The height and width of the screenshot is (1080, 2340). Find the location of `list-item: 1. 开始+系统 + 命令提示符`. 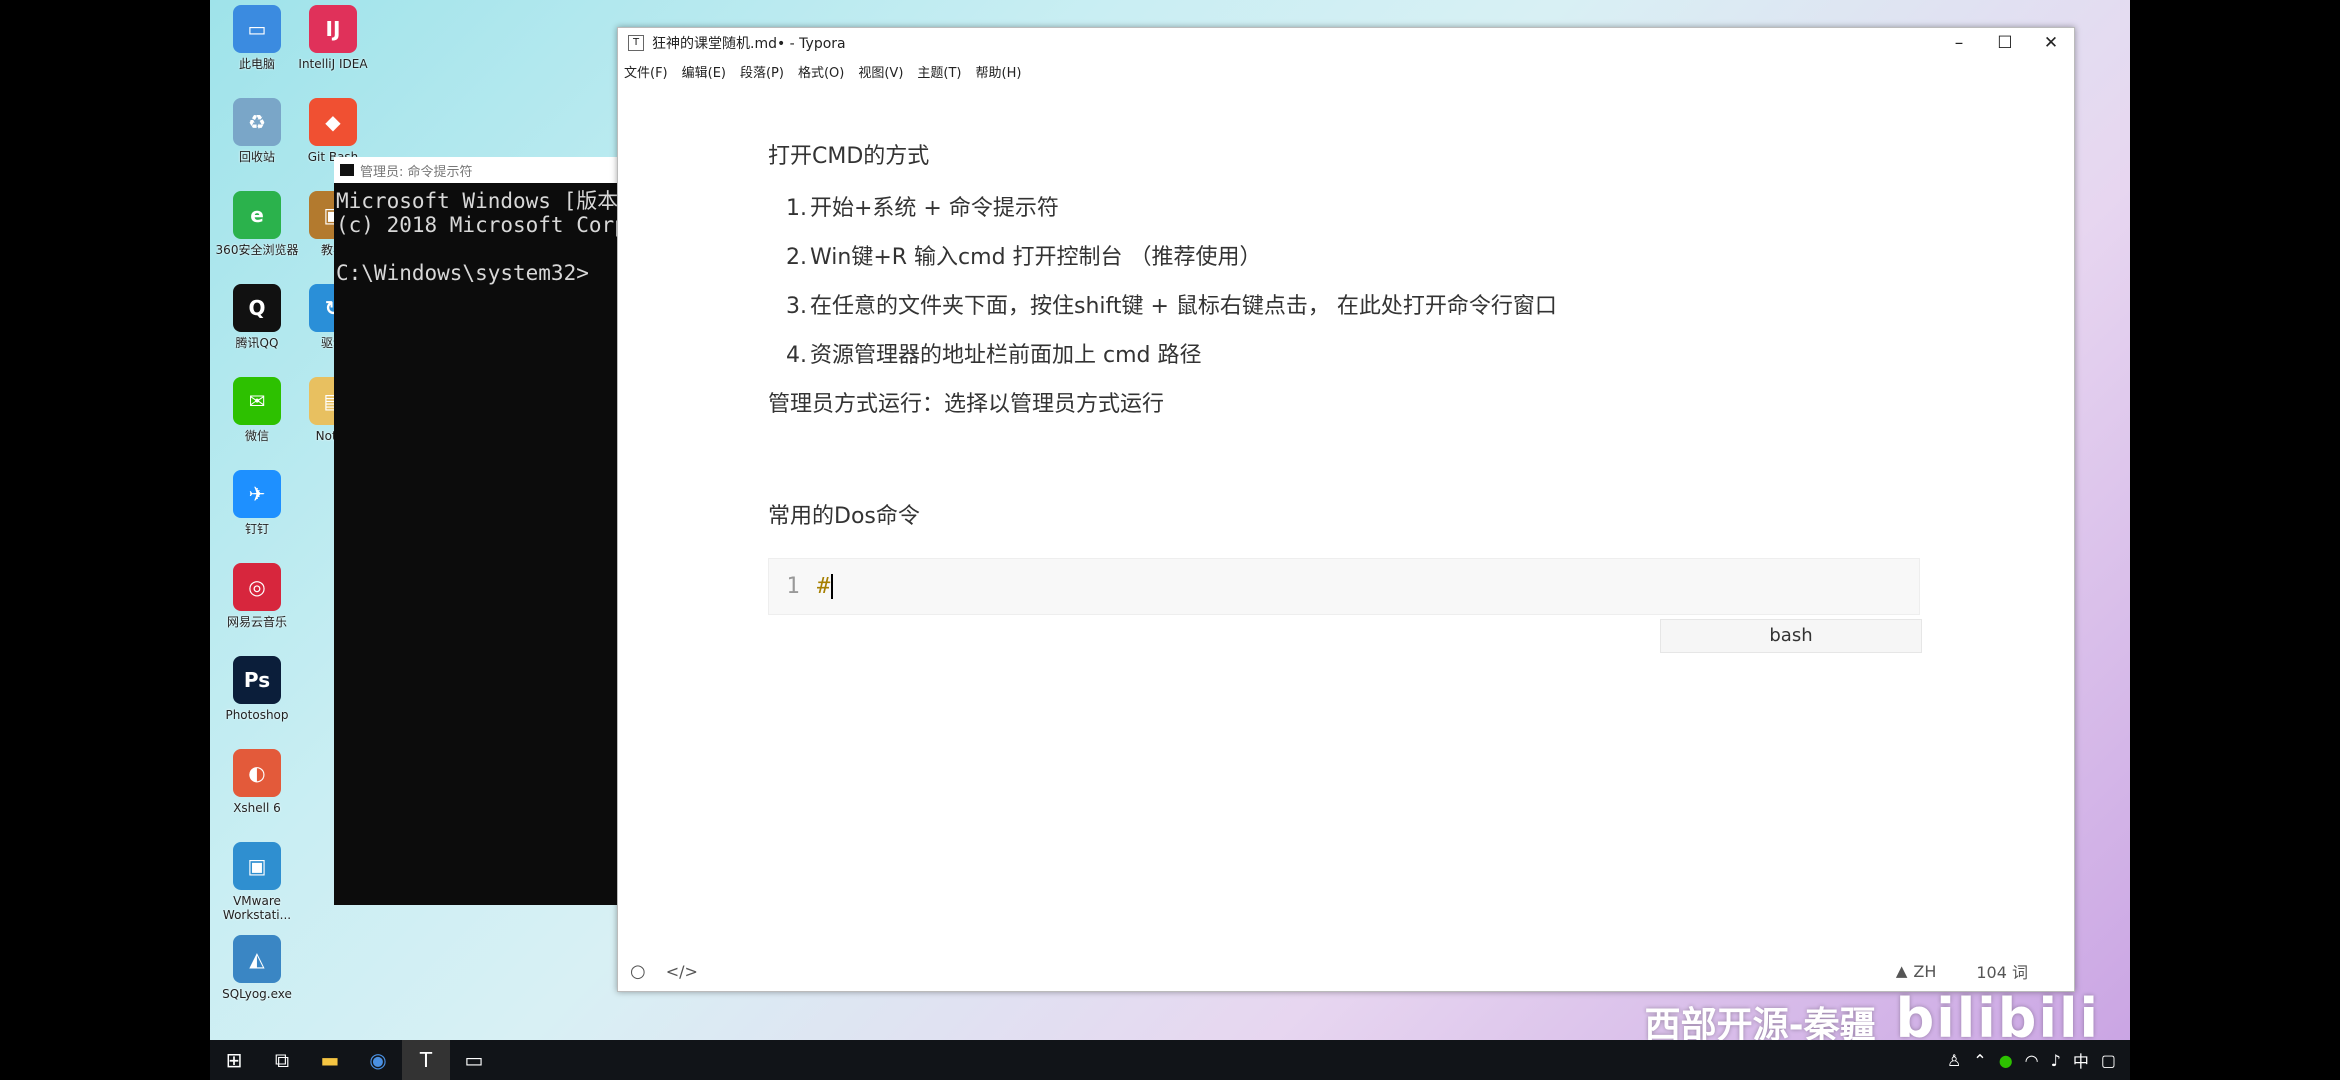

list-item: 1. 开始+系统 + 命令提示符 is located at coordinates (922, 208).